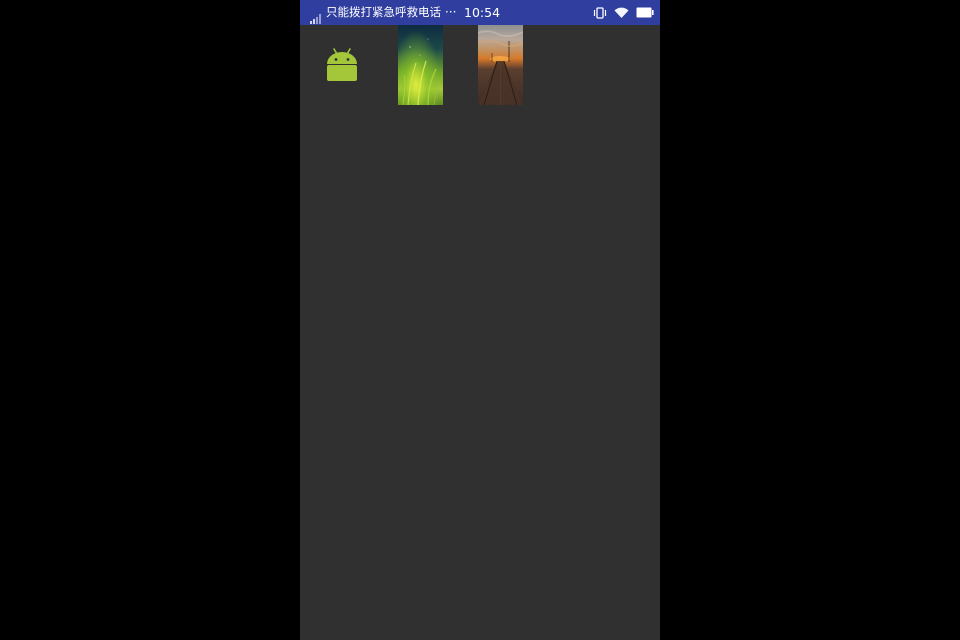 This screenshot has height=640, width=960. Describe the element at coordinates (500, 65) in the screenshot. I see `pier-sunset-image` at that location.